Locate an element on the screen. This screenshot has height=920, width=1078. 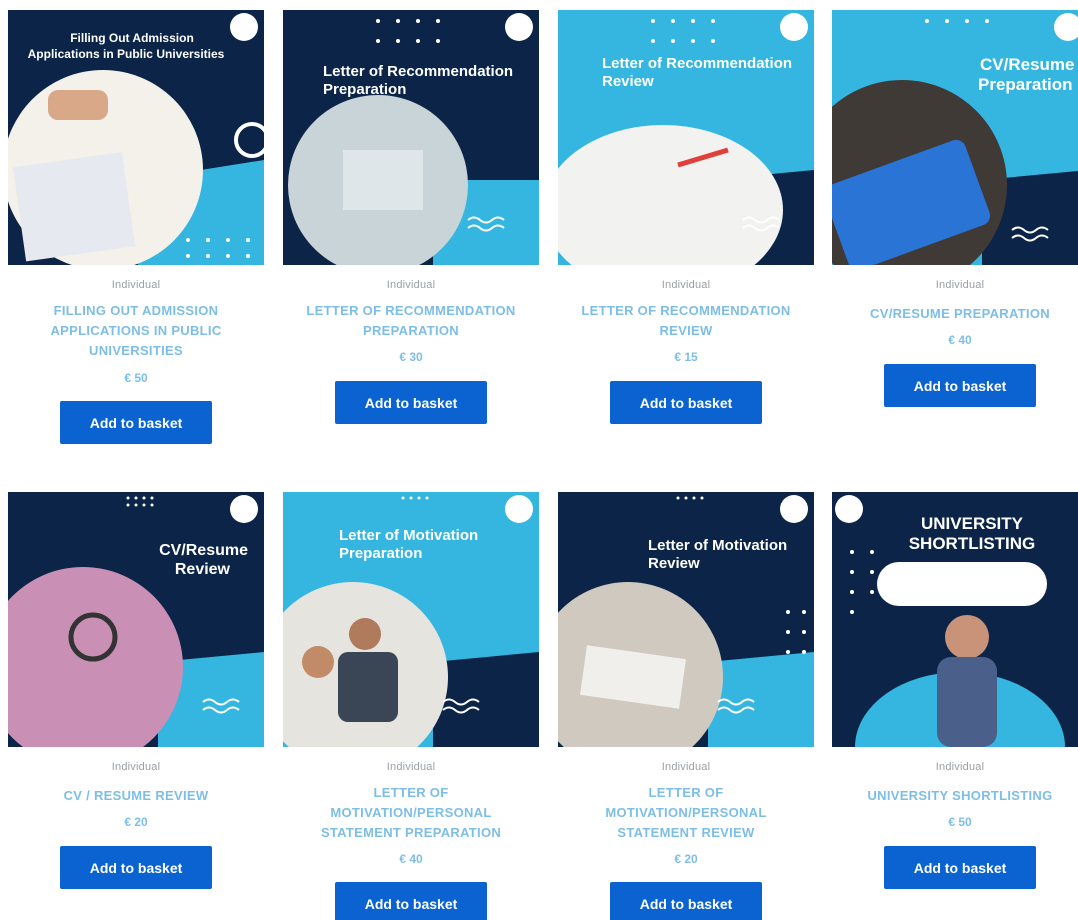
image-headline-2: Applications in Public Universities is located at coordinates (126, 54).